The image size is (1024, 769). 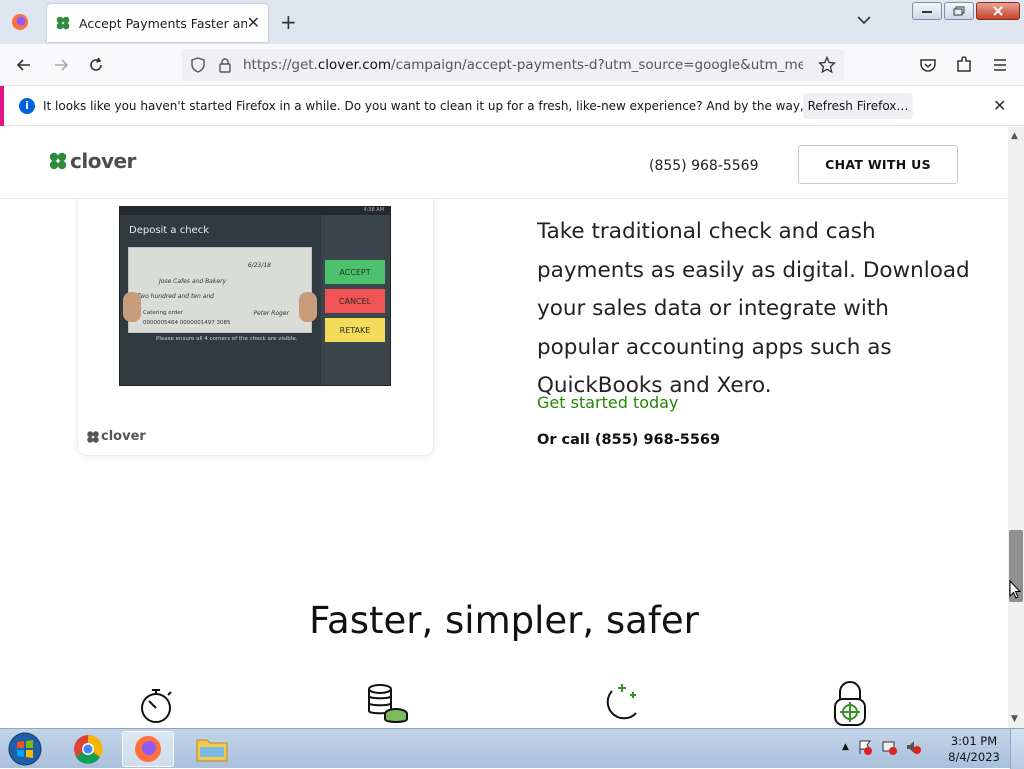 I want to click on clock-date: 8/4/2023, so click(x=974, y=757).